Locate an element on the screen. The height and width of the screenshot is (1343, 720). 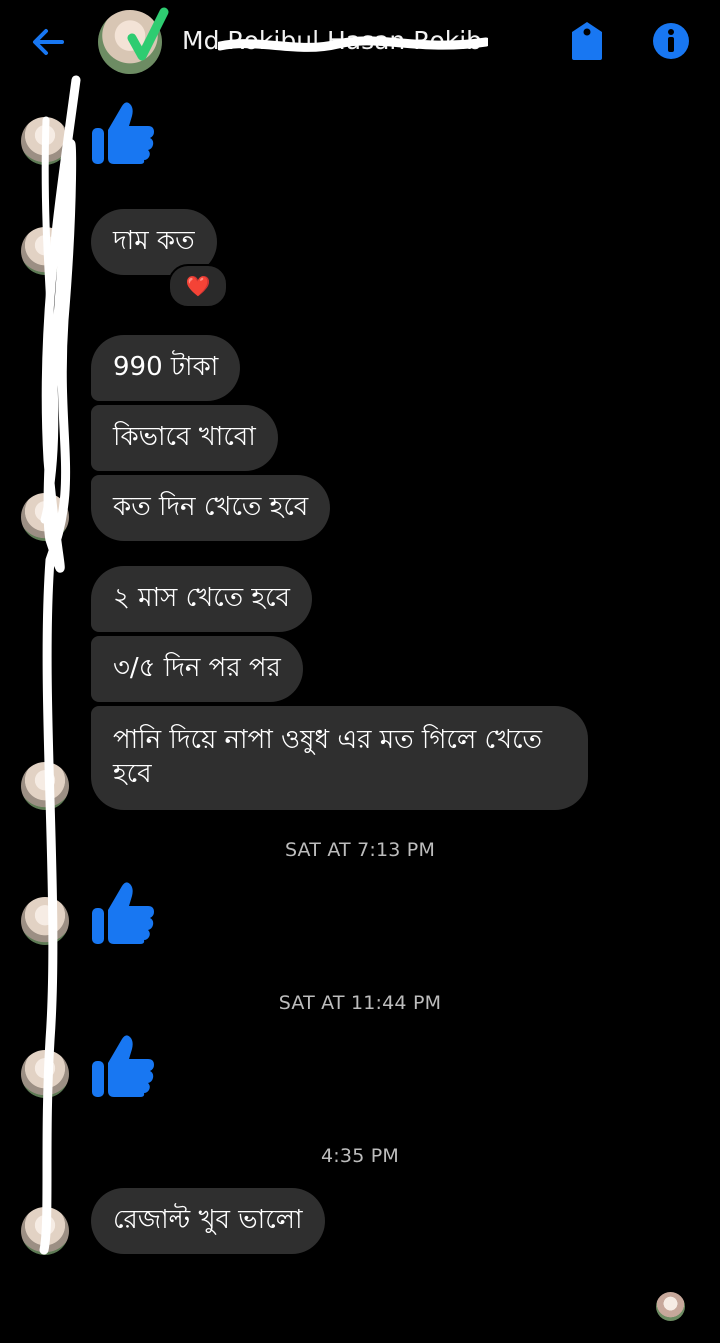
message-bubble: কিভাবে খাবো is located at coordinates (184, 438).